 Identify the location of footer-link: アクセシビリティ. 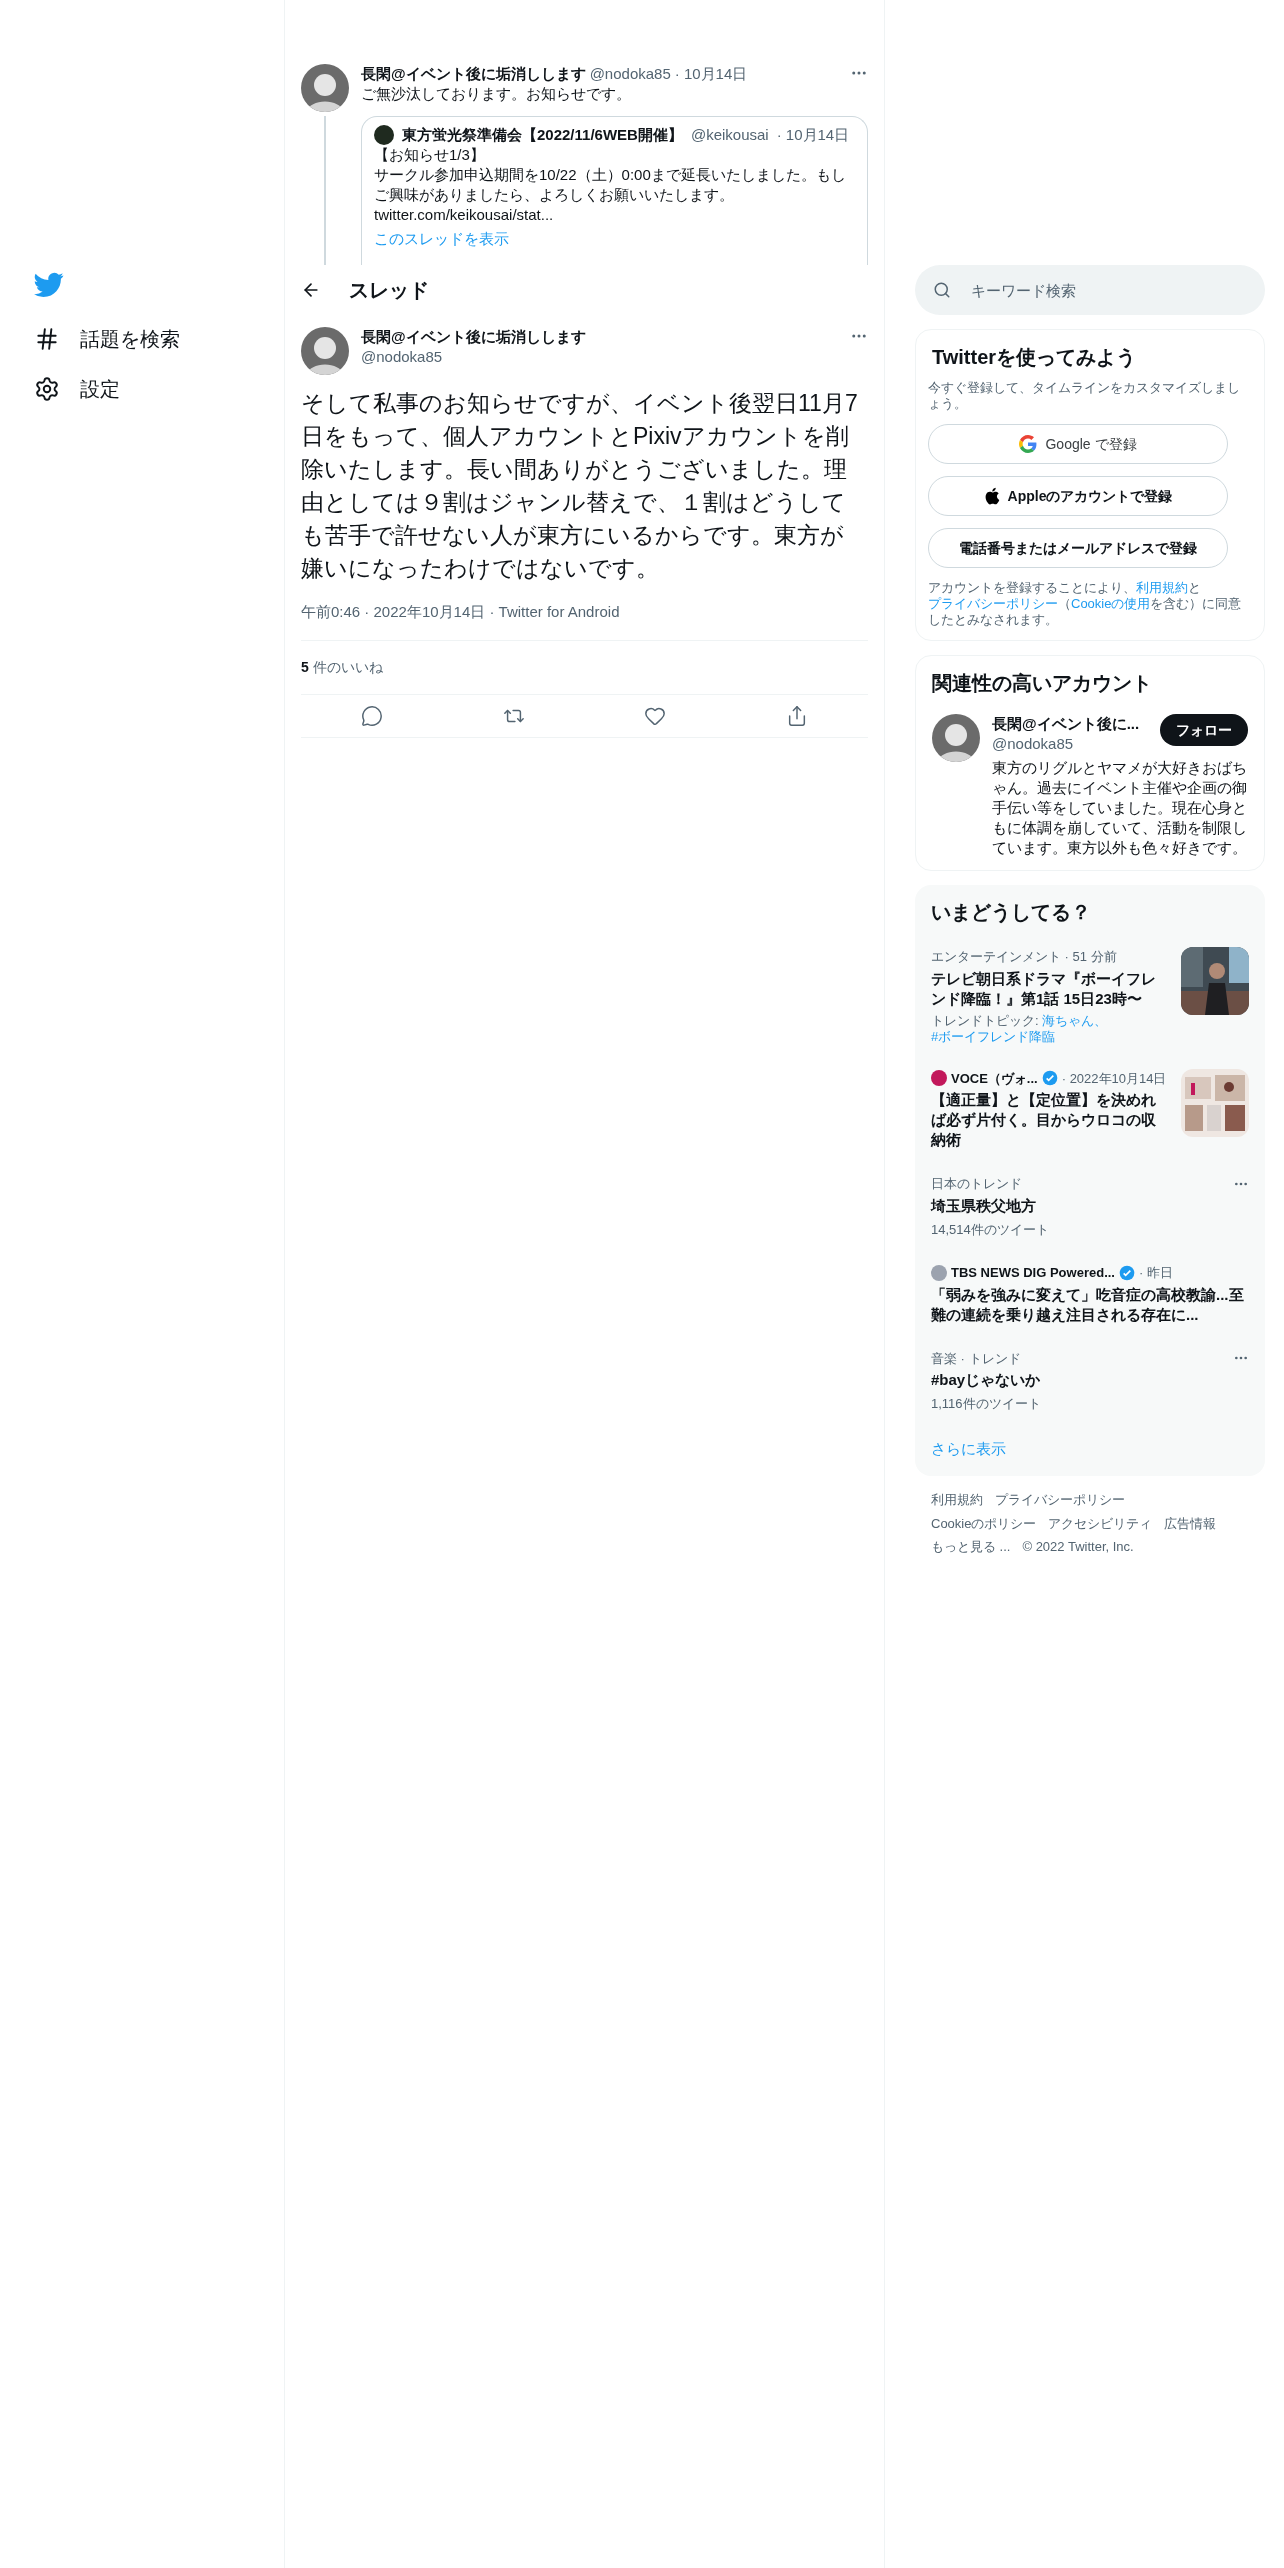
(1100, 1523).